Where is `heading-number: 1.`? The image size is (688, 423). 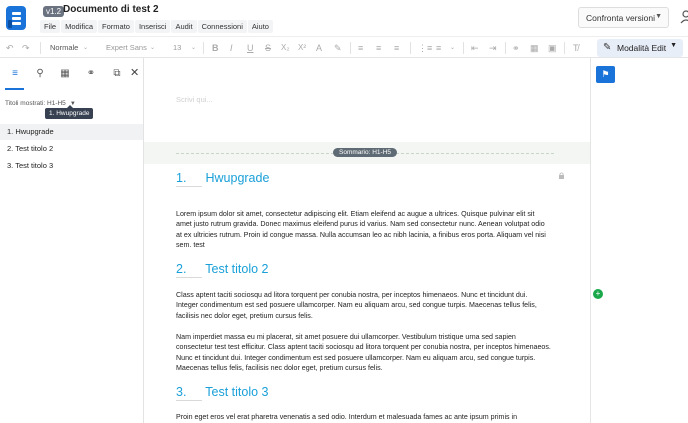 heading-number: 1. is located at coordinates (189, 179).